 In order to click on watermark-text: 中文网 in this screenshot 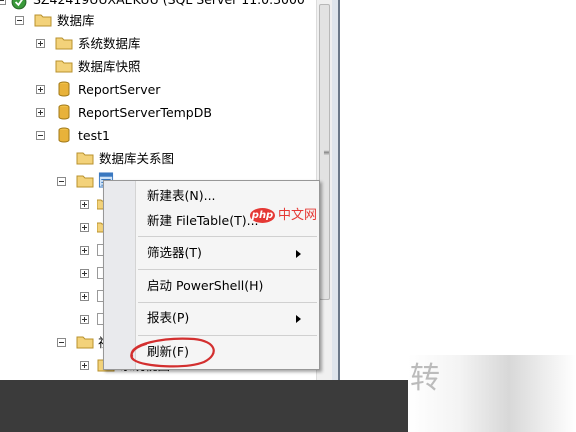, I will do `click(298, 215)`.